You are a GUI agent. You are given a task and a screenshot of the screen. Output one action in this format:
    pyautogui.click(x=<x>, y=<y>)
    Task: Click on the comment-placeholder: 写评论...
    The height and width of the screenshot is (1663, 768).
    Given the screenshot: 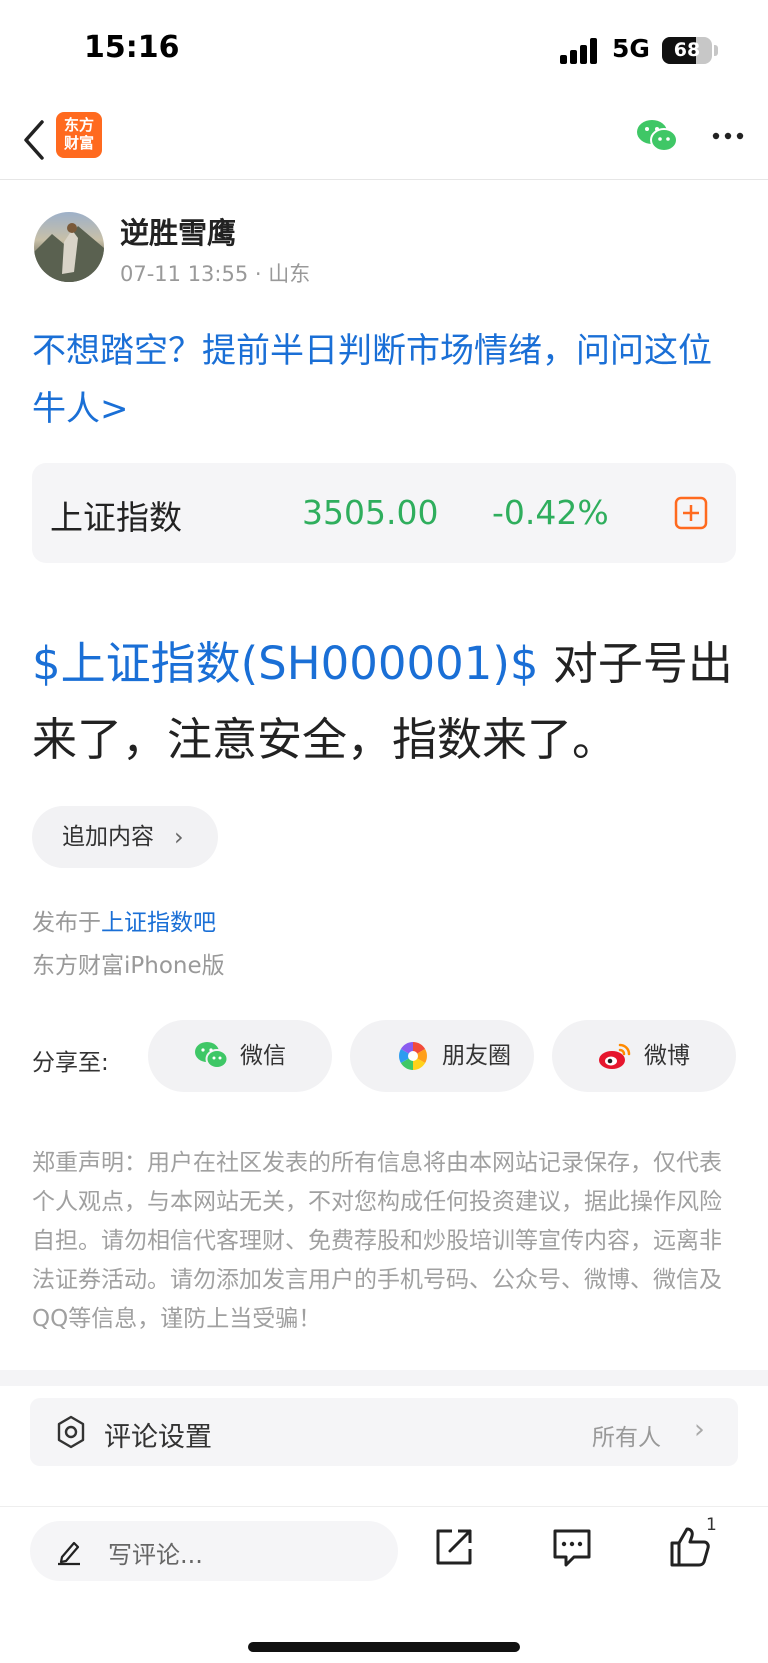 What is the action you would take?
    pyautogui.click(x=155, y=1555)
    